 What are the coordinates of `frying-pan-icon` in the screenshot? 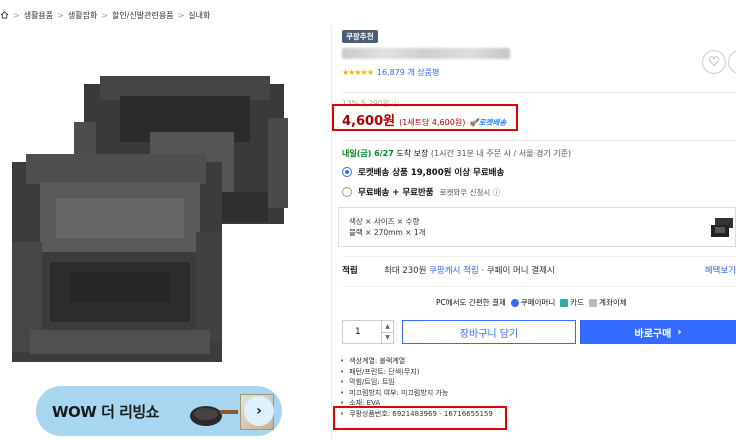 It's located at (214, 416).